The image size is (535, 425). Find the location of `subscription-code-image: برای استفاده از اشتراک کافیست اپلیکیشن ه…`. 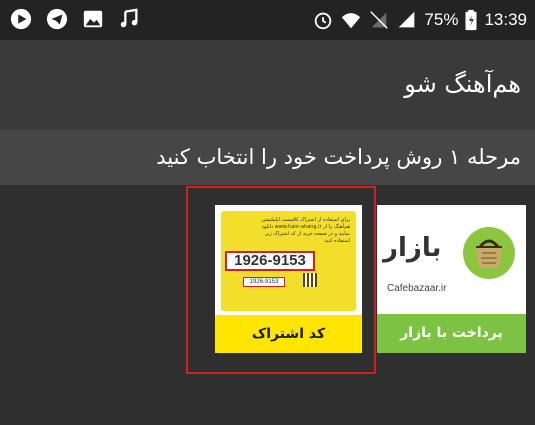

subscription-code-image: برای استفاده از اشتراک کافیست اپلیکیشن ه… is located at coordinates (288, 260).